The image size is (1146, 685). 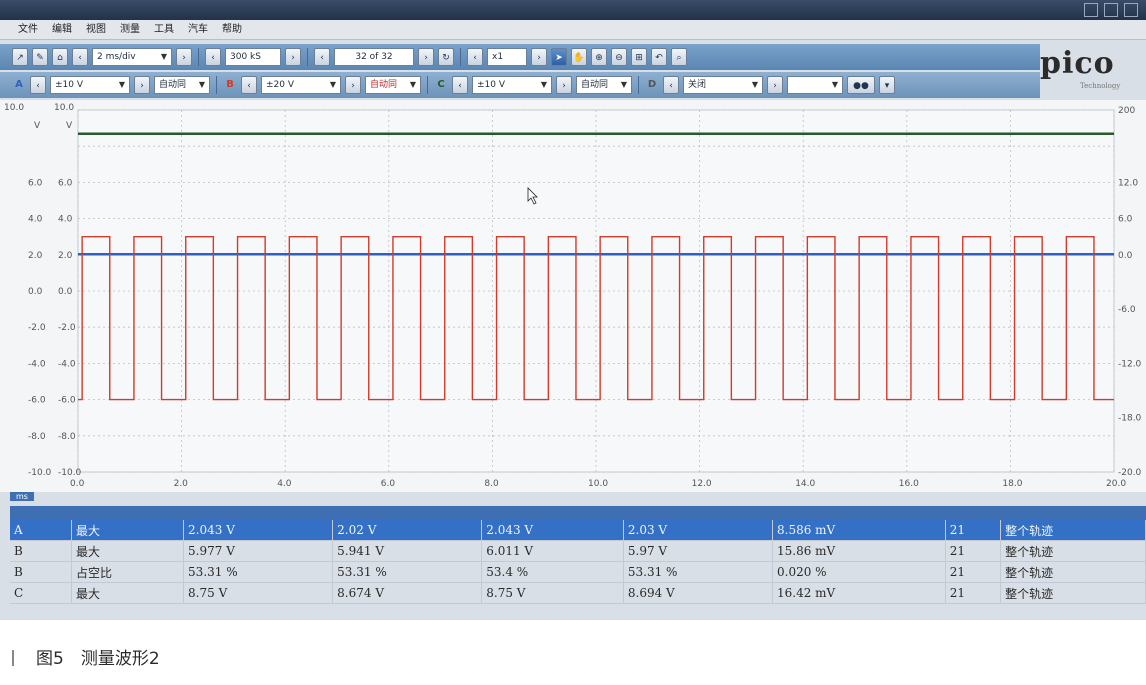 I want to click on samples-field: 300 kS, so click(x=253, y=57).